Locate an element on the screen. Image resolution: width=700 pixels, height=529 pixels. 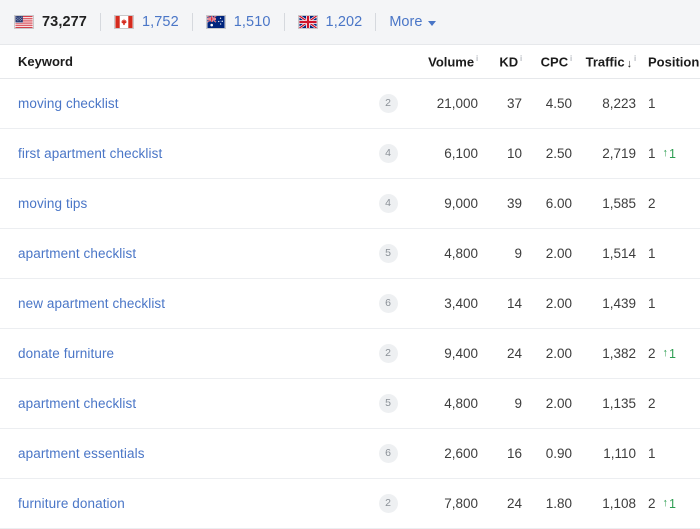
us-flag-icon is located at coordinates (24, 22).